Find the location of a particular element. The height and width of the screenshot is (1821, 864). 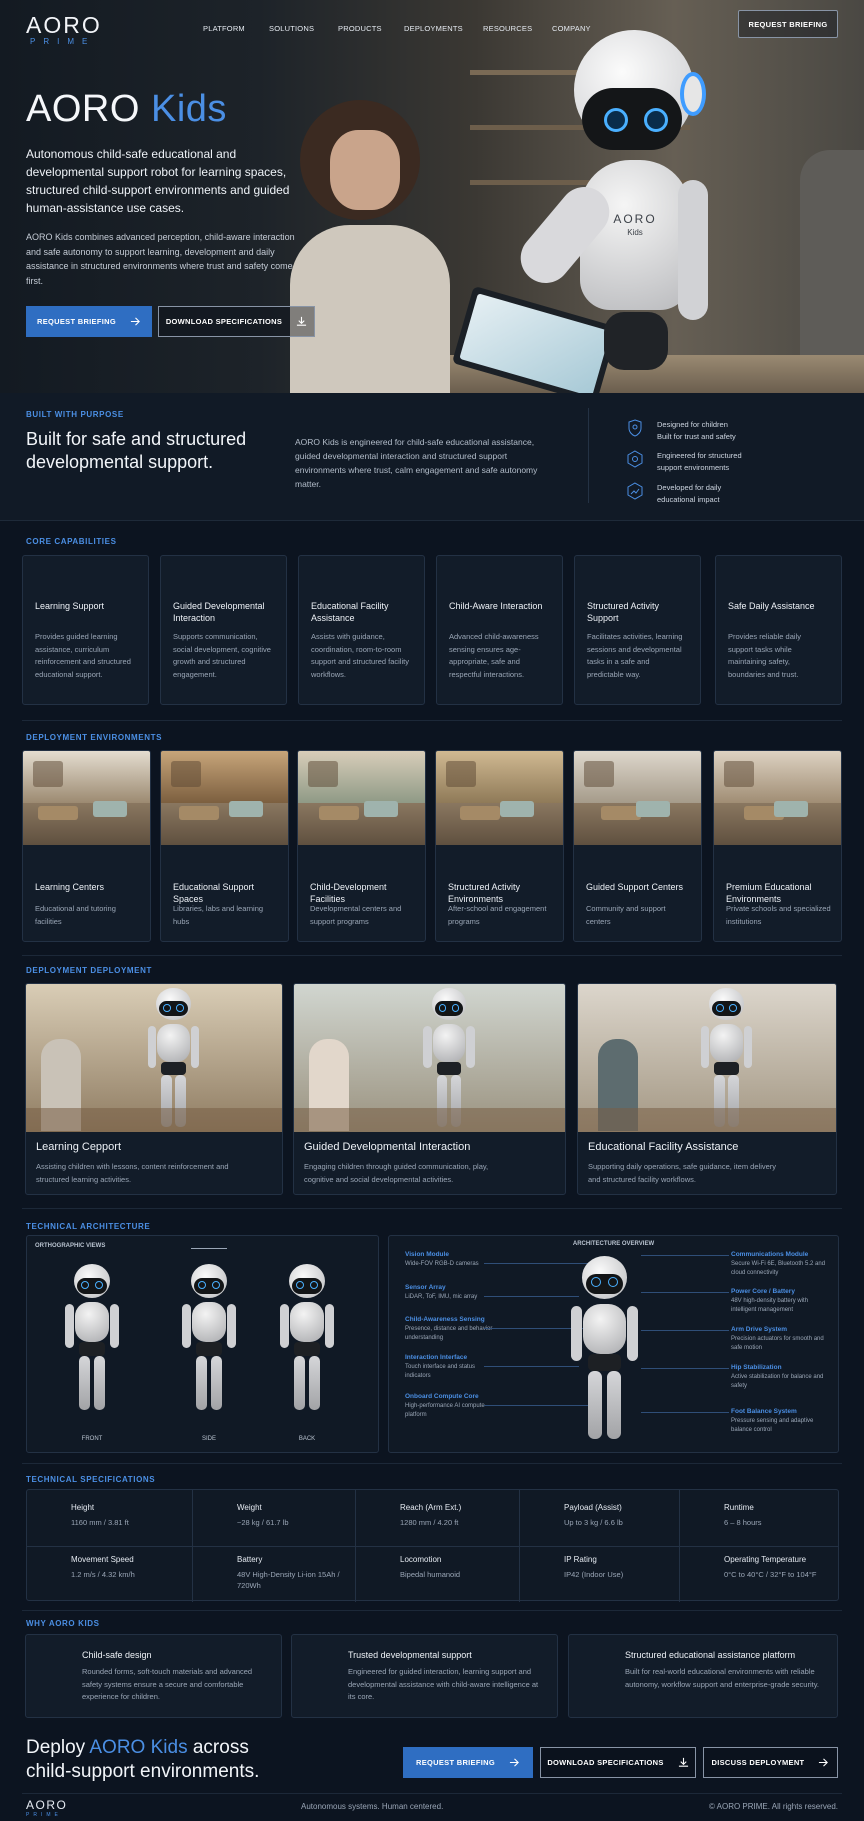

nav-solutions: SOLUTIONS is located at coordinates (291, 28).